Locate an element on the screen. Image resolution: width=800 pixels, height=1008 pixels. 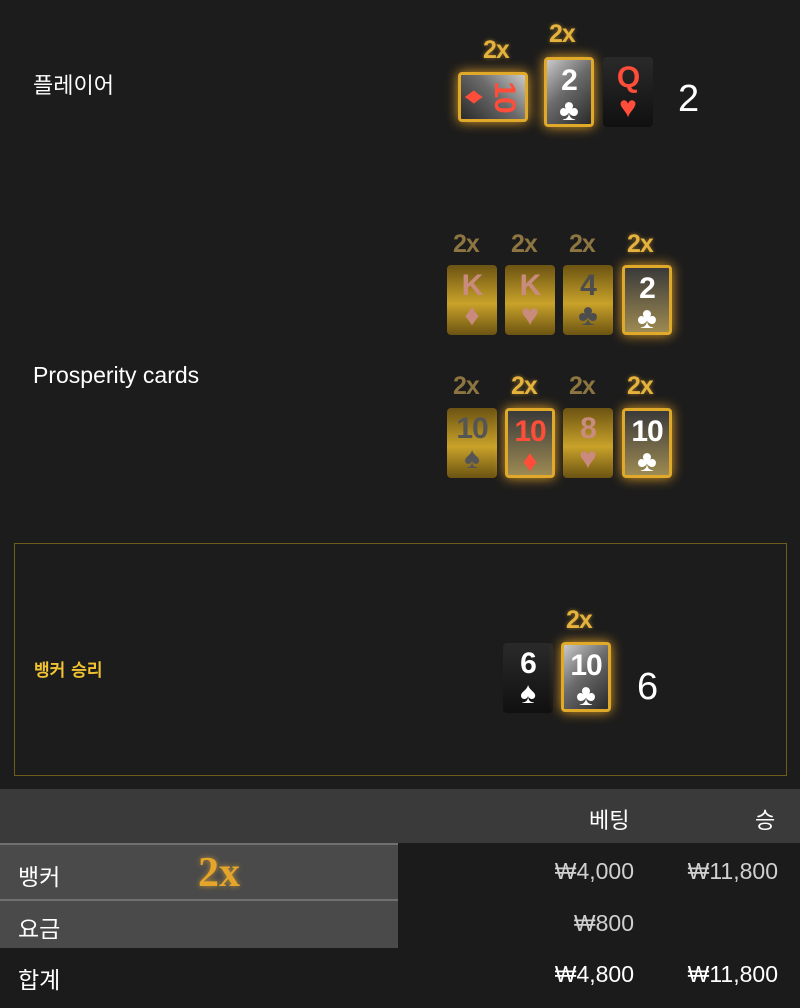
prosperity-label: Prosperity cards is located at coordinates (116, 375).